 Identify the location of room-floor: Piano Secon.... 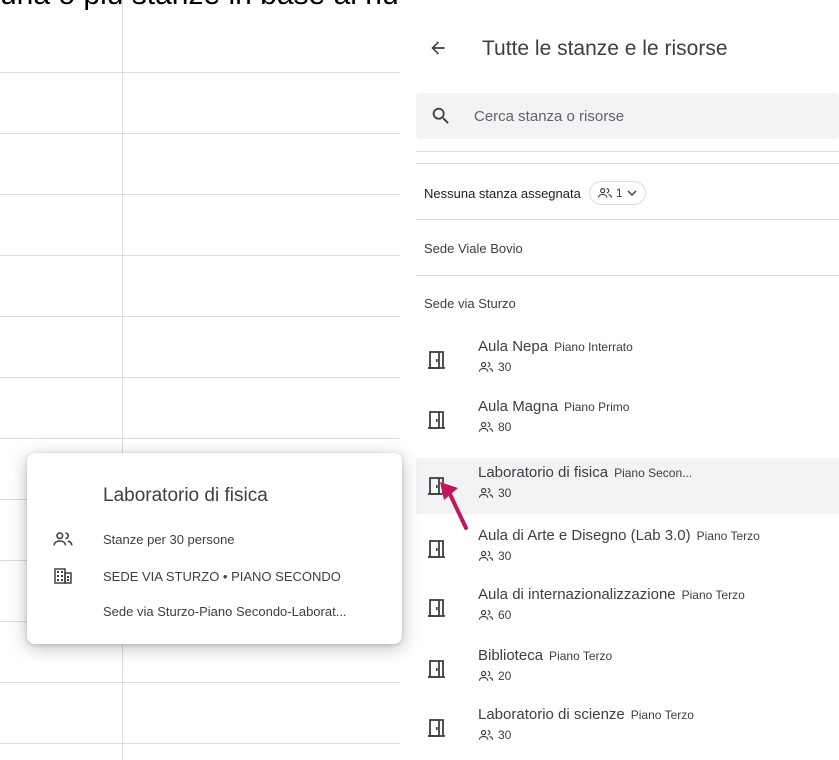
(653, 473).